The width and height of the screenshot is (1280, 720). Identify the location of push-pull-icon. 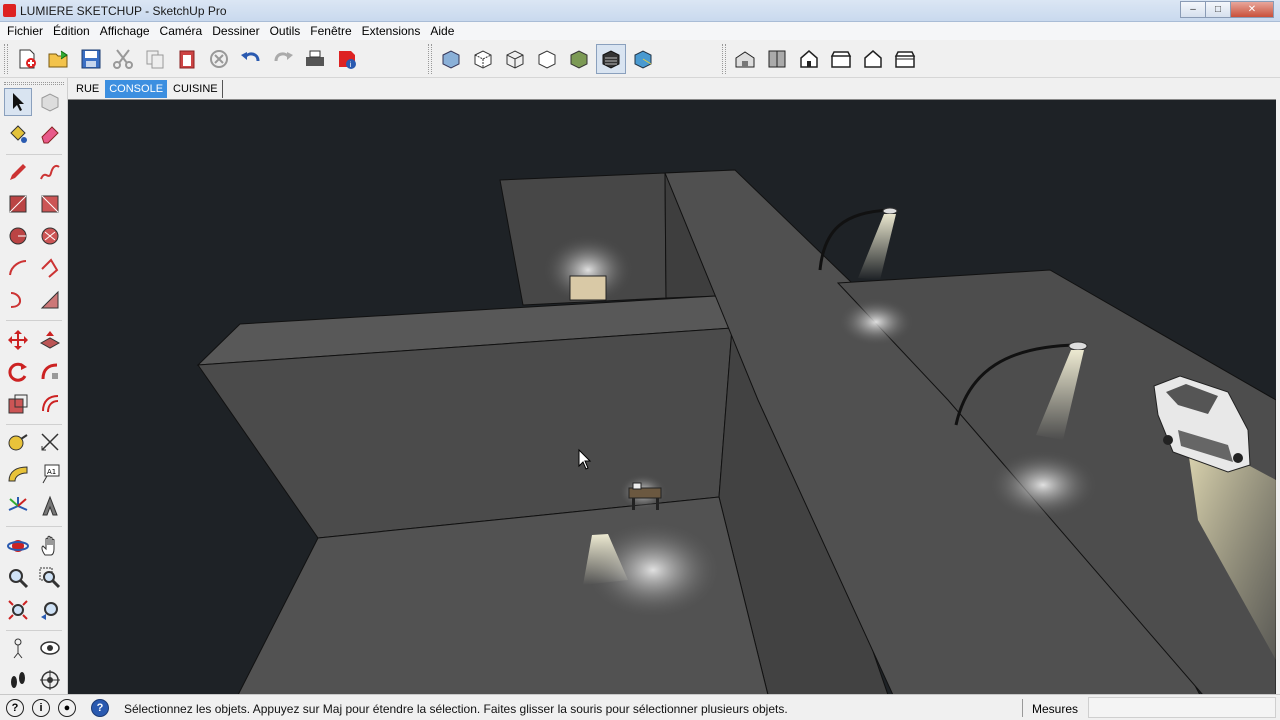
(50, 340).